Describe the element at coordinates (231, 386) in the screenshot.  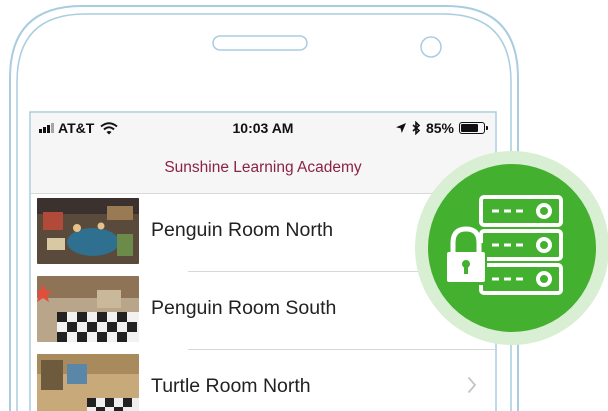
I see `room-name: Turtle Room North` at that location.